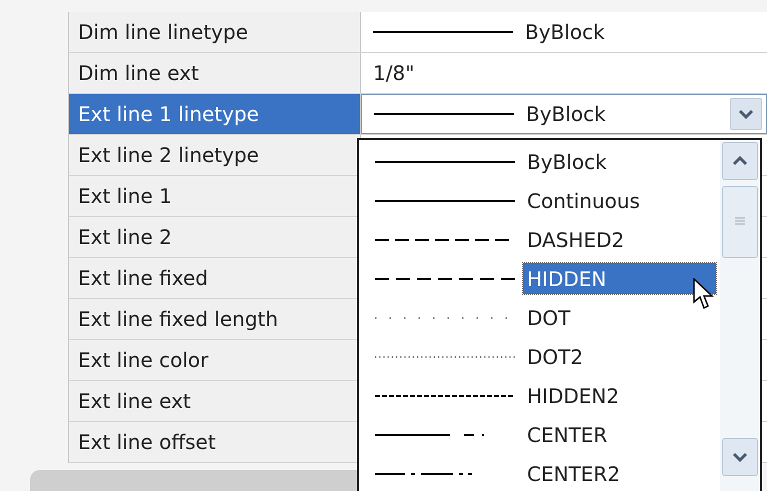 The width and height of the screenshot is (767, 491). What do you see at coordinates (573, 239) in the screenshot?
I see `linetype-option: DASHED2` at bounding box center [573, 239].